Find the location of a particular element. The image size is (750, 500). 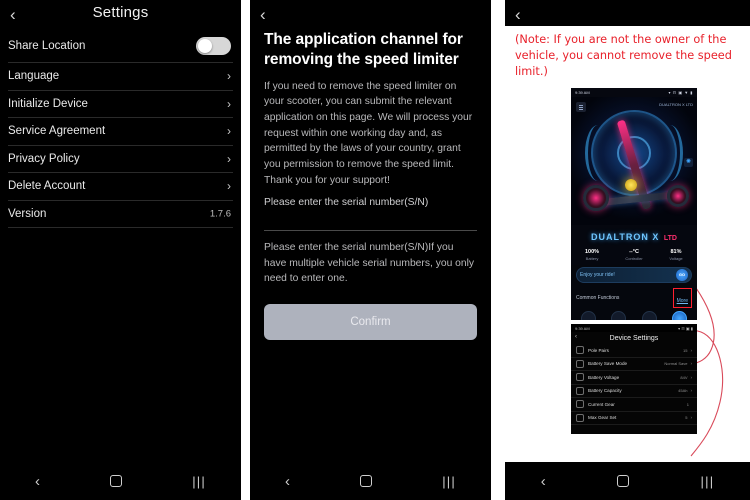

confirm-button: Confirm is located at coordinates (370, 322).